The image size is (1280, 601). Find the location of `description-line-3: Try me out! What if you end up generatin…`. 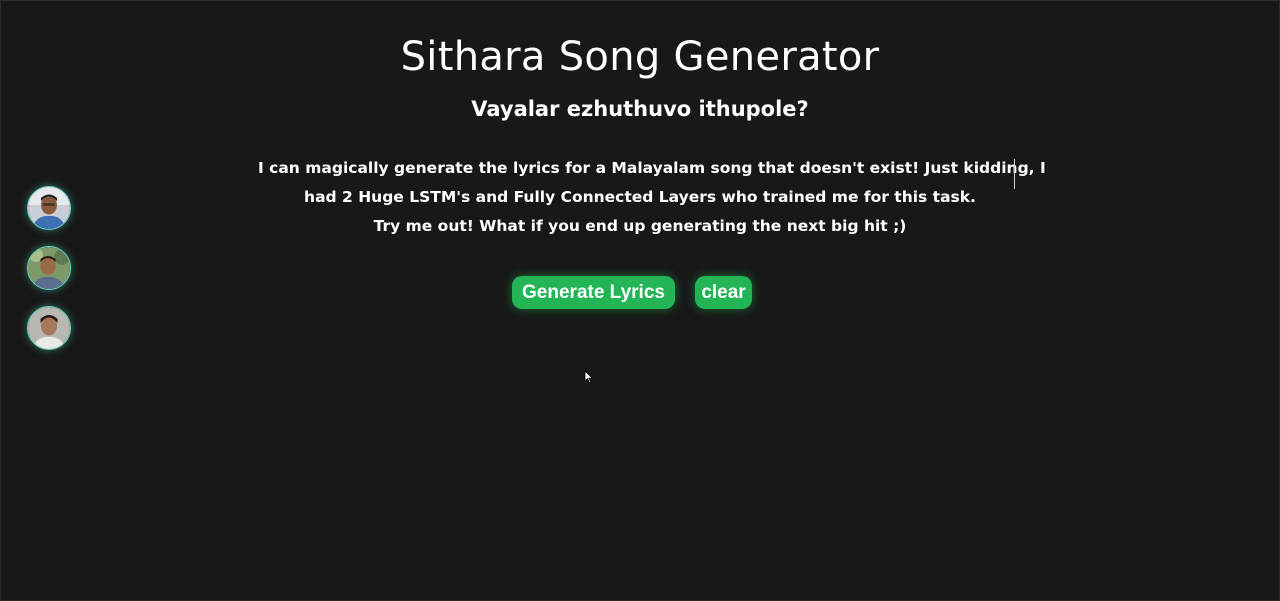

description-line-3: Try me out! What if you end up generatin… is located at coordinates (640, 226).